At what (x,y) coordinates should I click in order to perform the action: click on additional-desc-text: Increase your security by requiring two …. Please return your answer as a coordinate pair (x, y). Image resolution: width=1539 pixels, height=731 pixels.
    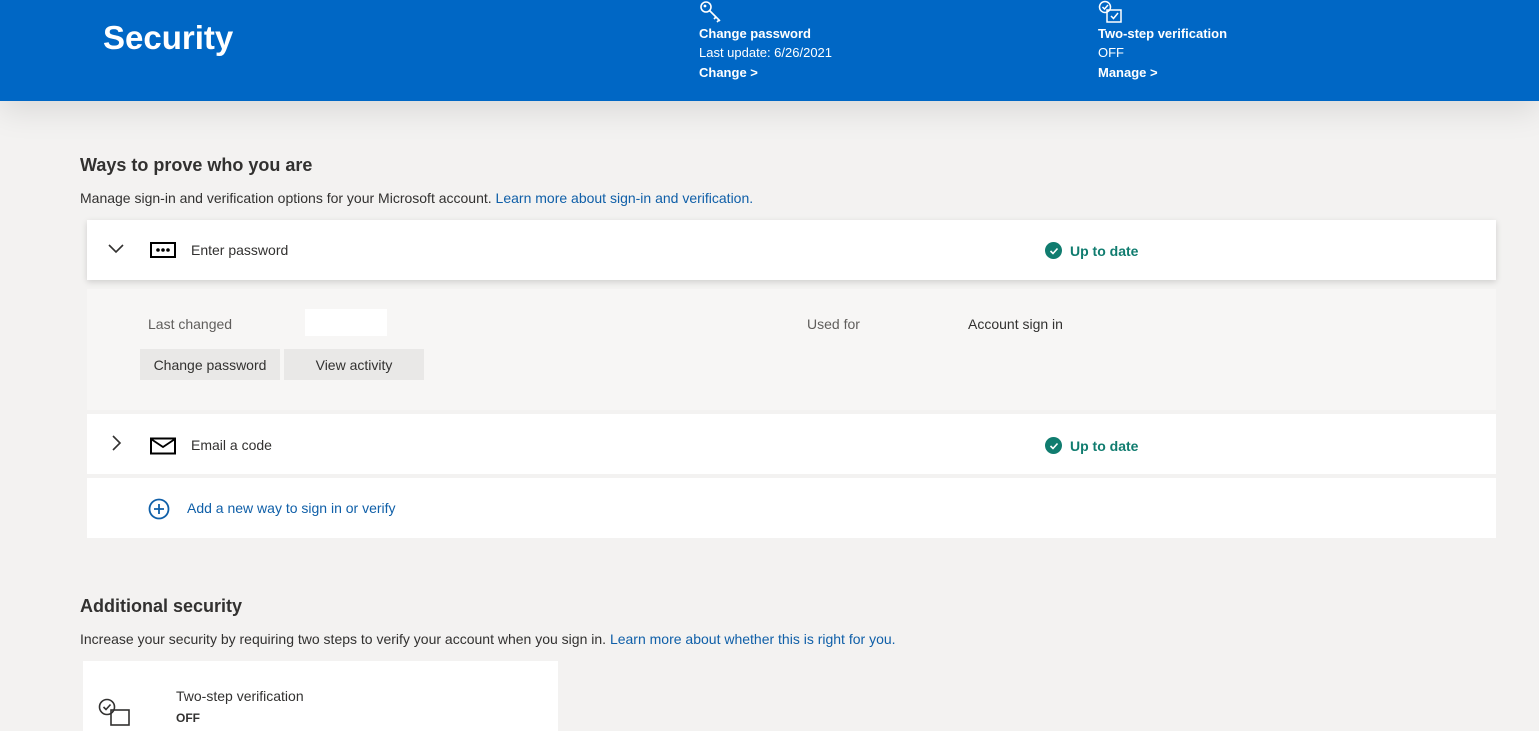
    Looking at the image, I should click on (343, 639).